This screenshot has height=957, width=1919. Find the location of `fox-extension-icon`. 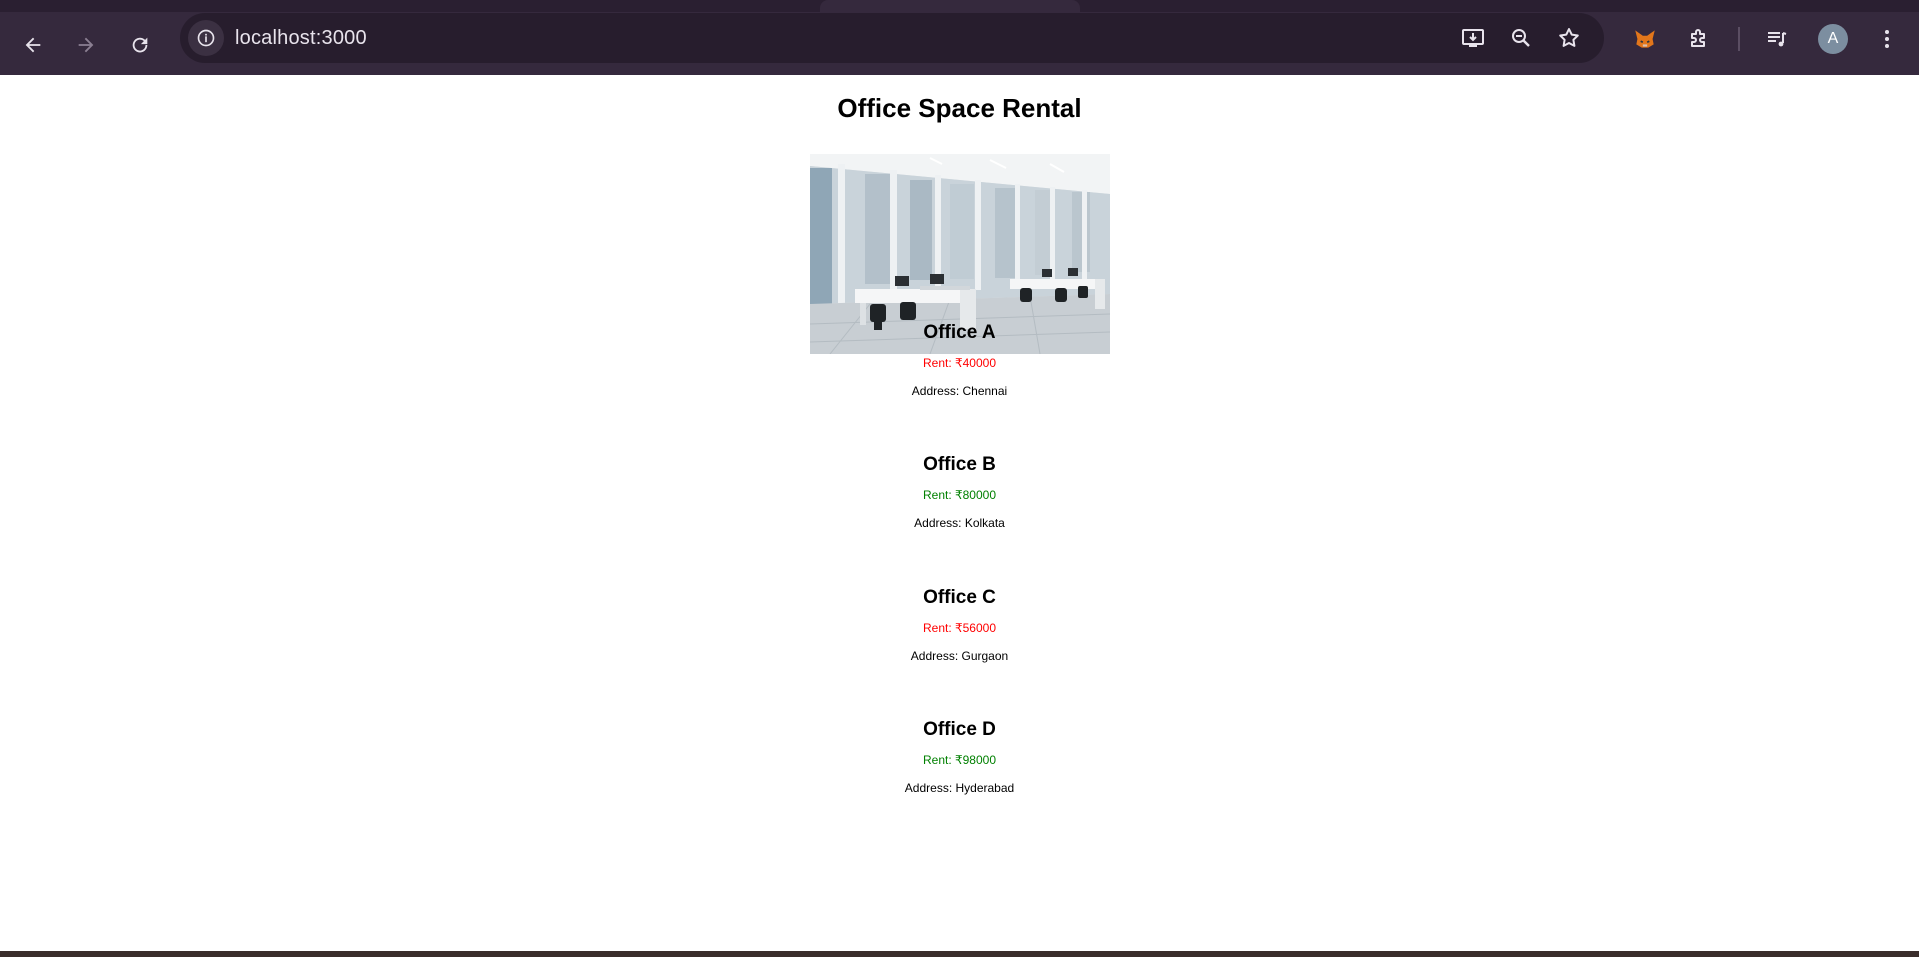

fox-extension-icon is located at coordinates (1645, 39).